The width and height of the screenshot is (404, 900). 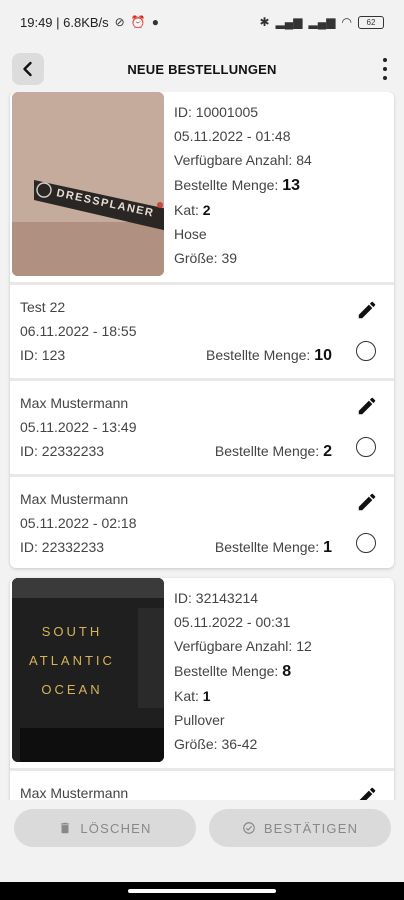 I want to click on product-id: ID: 32143214, so click(x=216, y=598).